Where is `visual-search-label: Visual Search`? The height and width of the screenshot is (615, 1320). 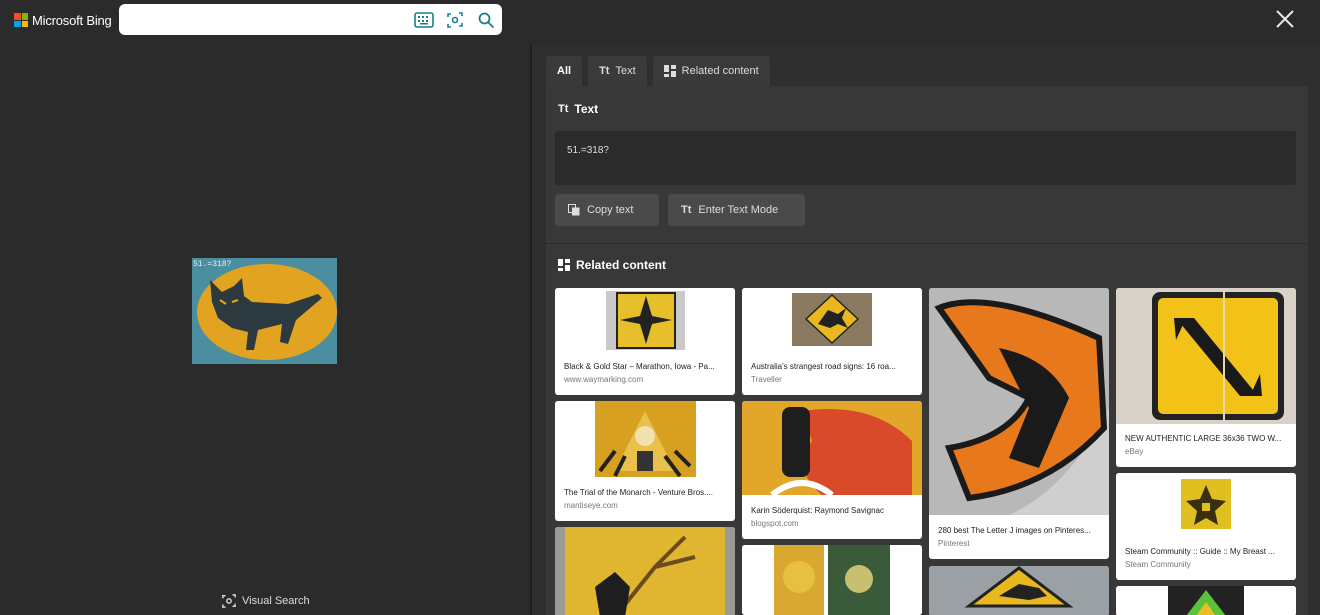 visual-search-label: Visual Search is located at coordinates (276, 601).